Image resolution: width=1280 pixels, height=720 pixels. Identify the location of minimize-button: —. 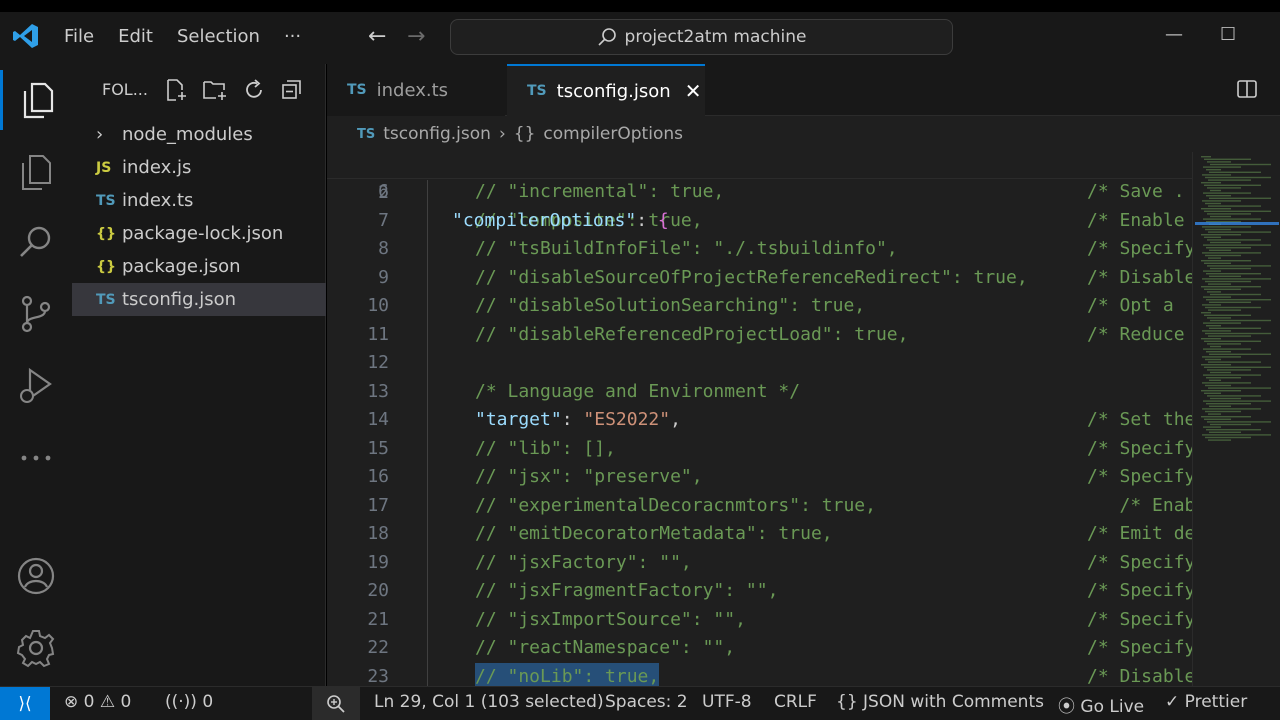
(1174, 34).